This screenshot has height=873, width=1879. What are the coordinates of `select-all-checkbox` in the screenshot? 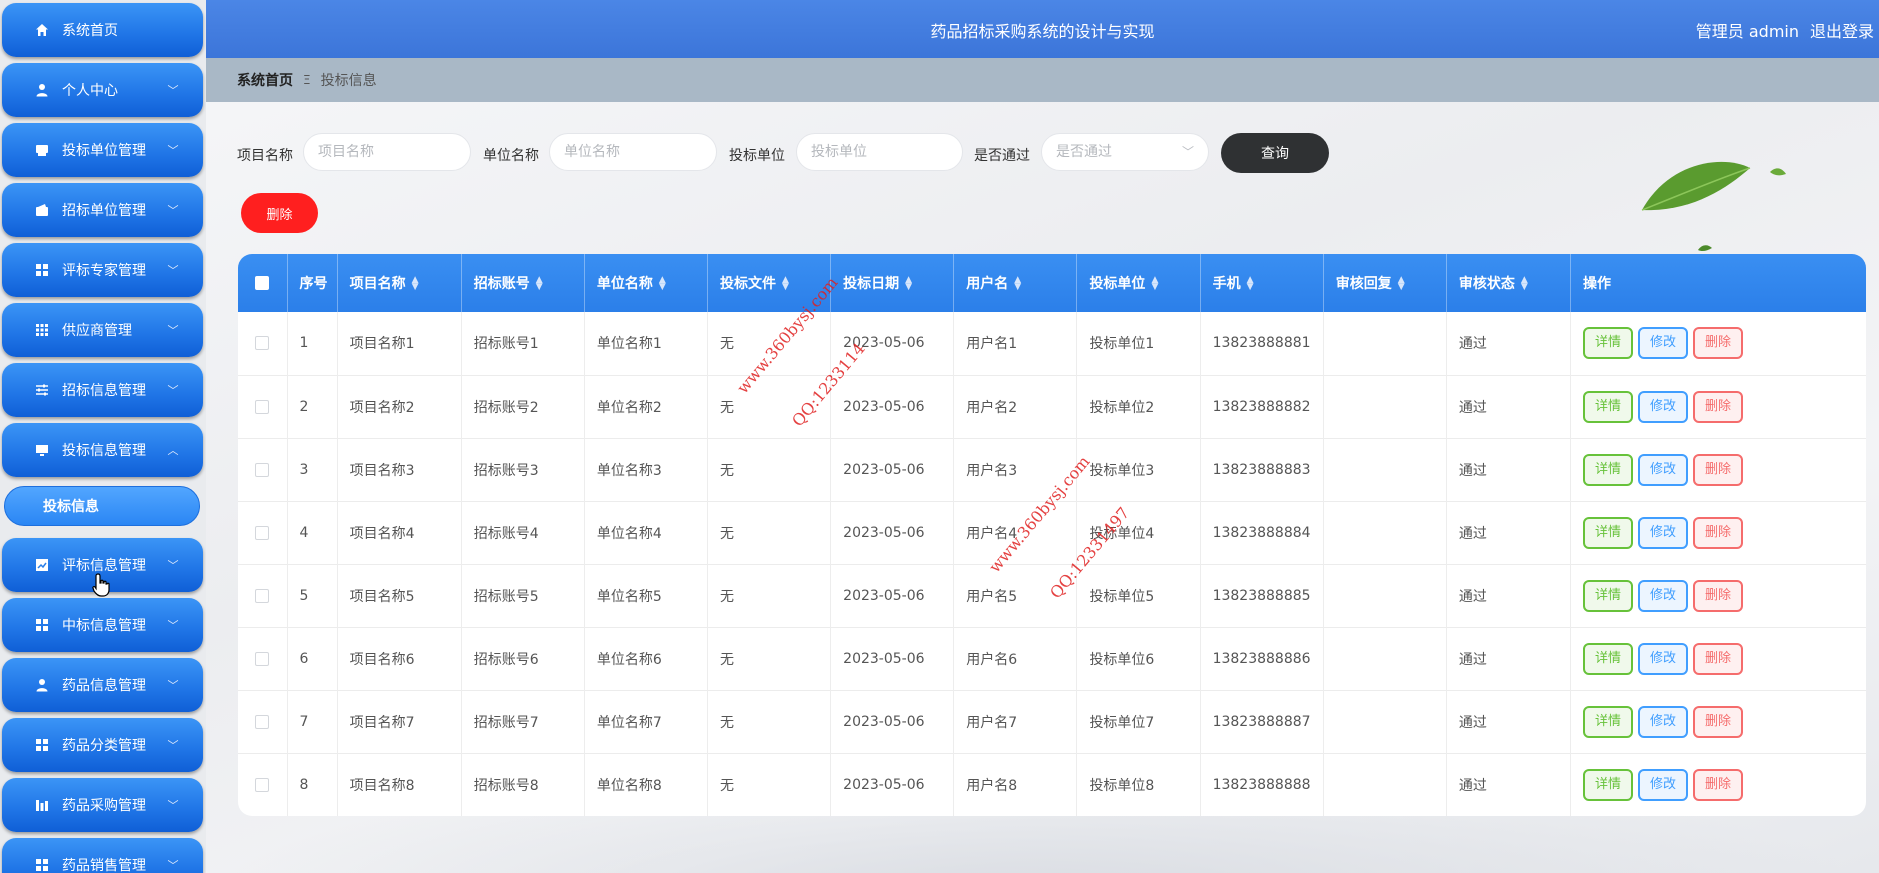 It's located at (262, 283).